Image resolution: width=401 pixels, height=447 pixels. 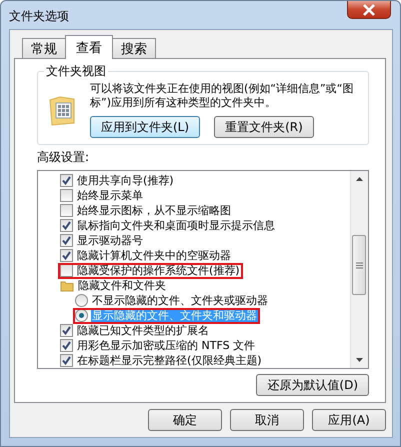 I want to click on scrollbar, so click(x=359, y=269).